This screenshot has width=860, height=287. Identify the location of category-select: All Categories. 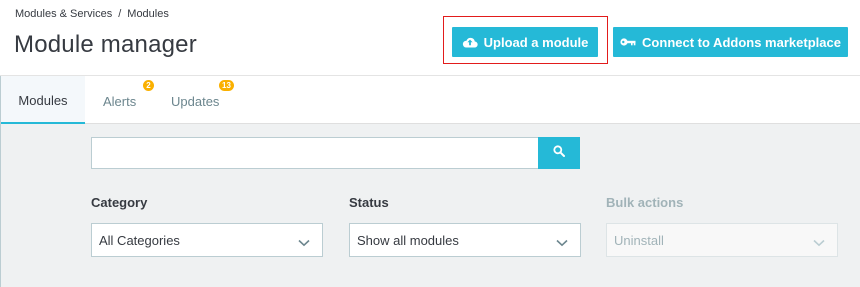
(207, 240).